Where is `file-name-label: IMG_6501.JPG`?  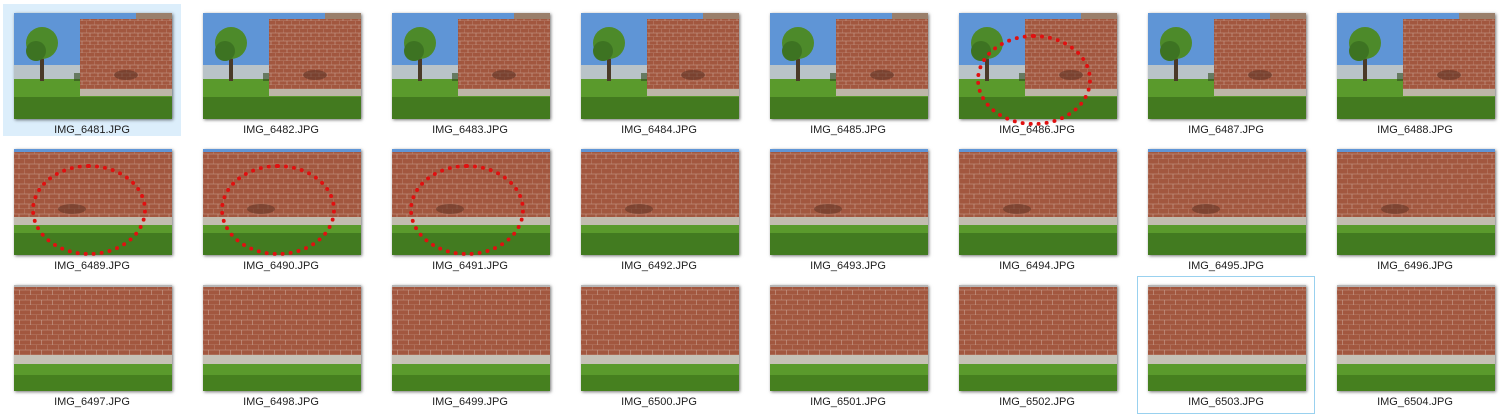
file-name-label: IMG_6501.JPG is located at coordinates (848, 402).